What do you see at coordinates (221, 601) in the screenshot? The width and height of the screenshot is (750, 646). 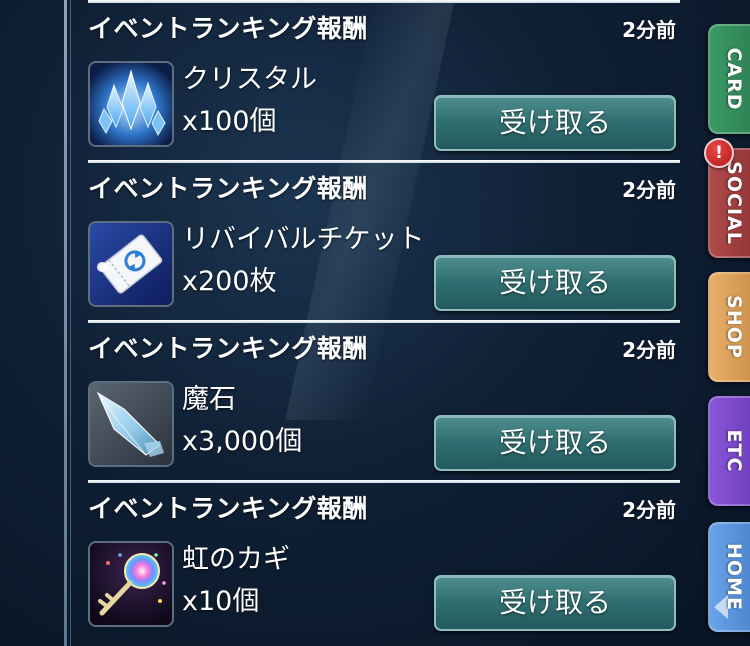 I see `item-quantity: x10個` at bounding box center [221, 601].